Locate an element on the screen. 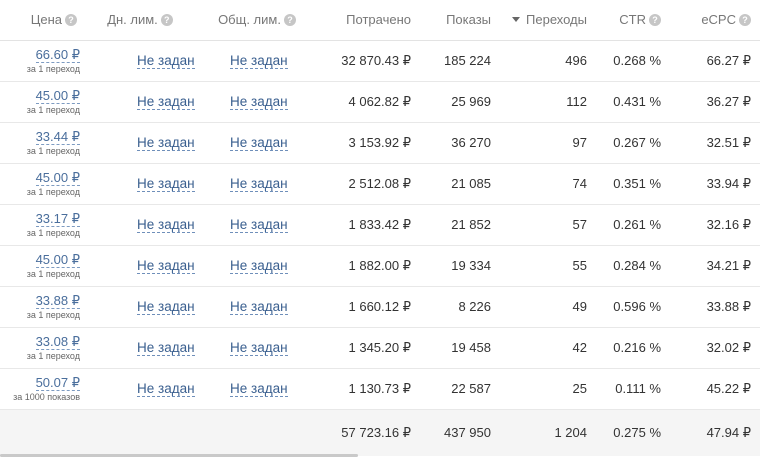 The height and width of the screenshot is (457, 760). ctr-cell: 0.351 % is located at coordinates (633, 184).